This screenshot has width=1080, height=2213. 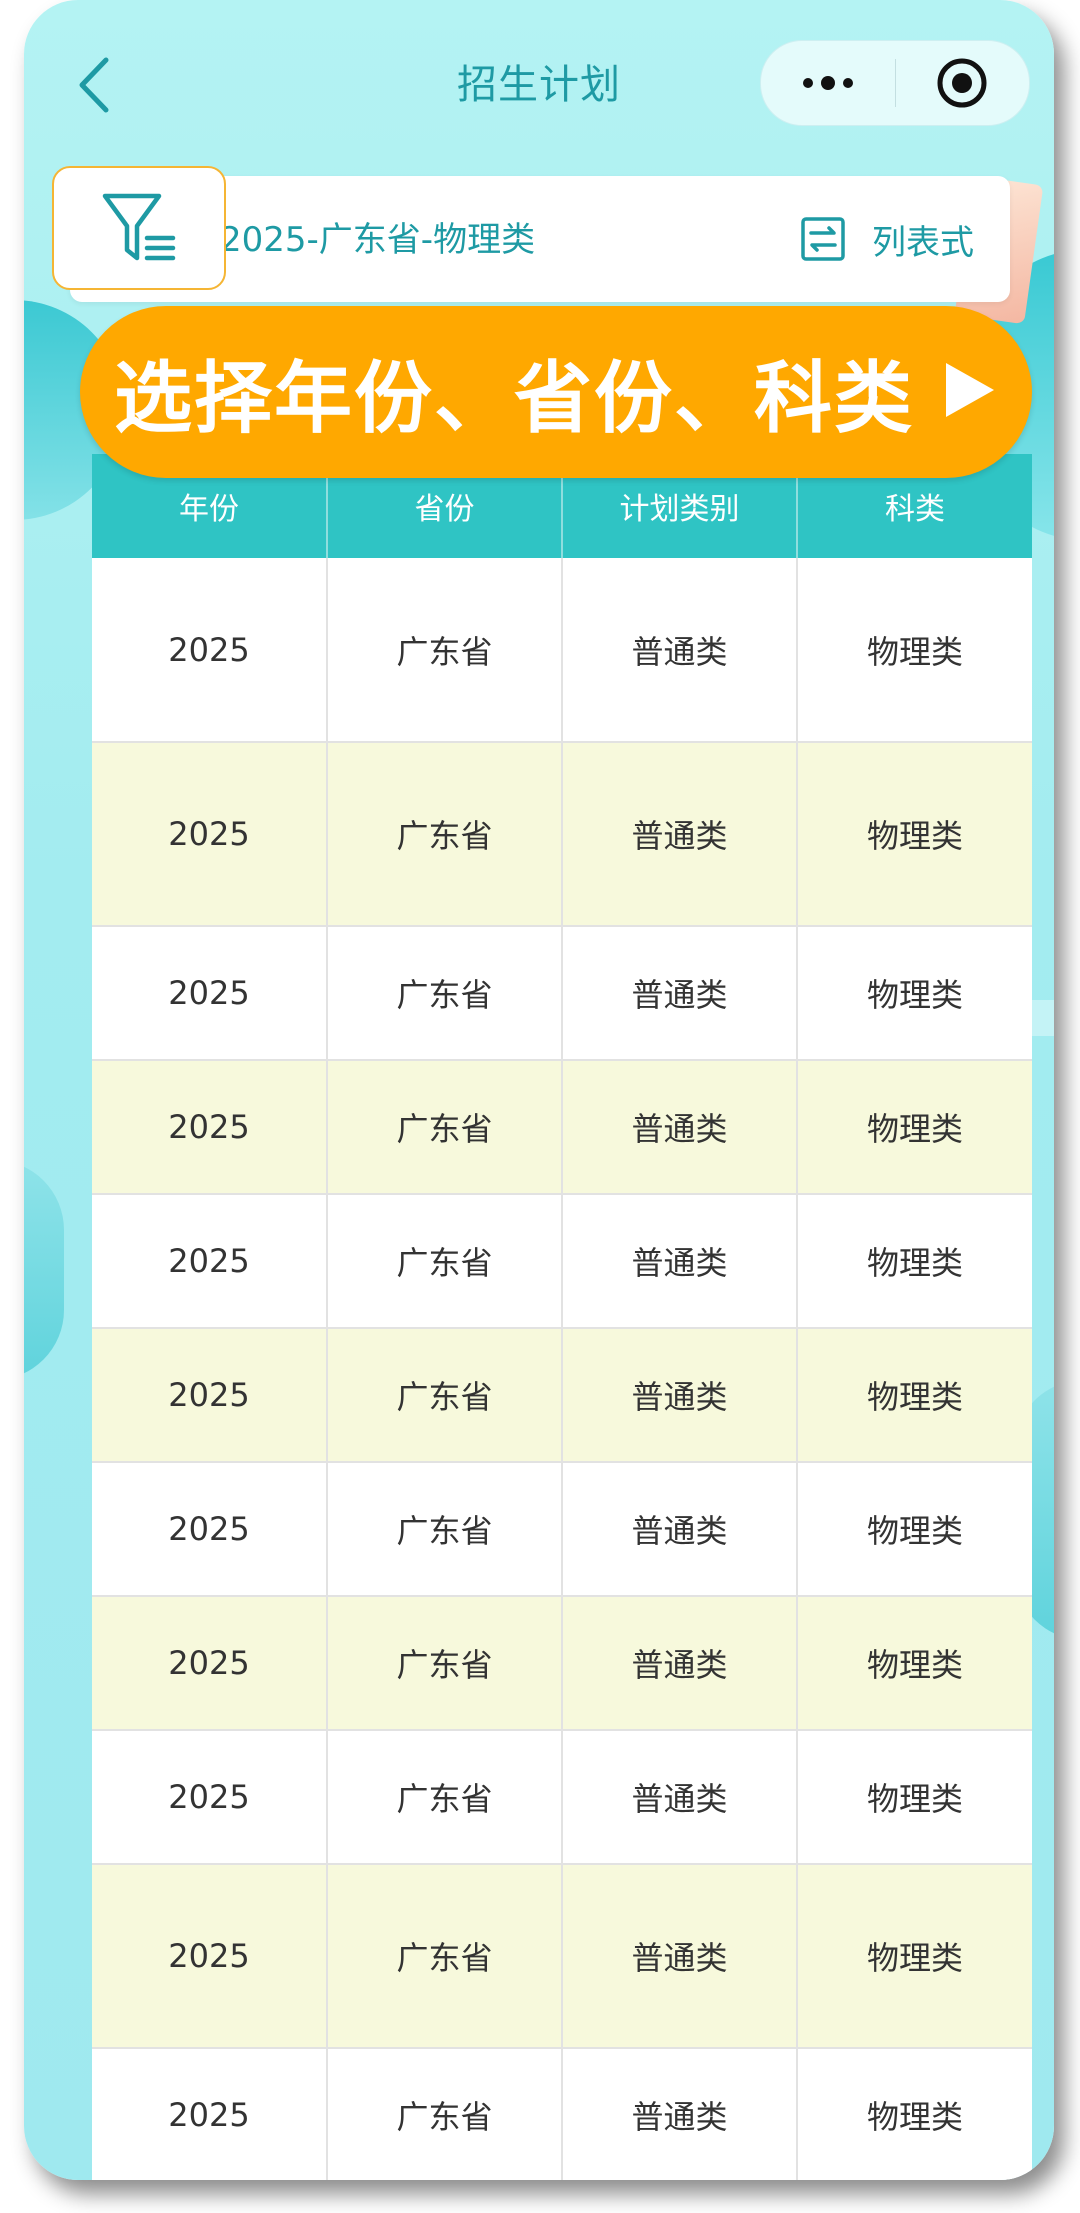 I want to click on view-toggle-button: 列表式, so click(x=887, y=239).